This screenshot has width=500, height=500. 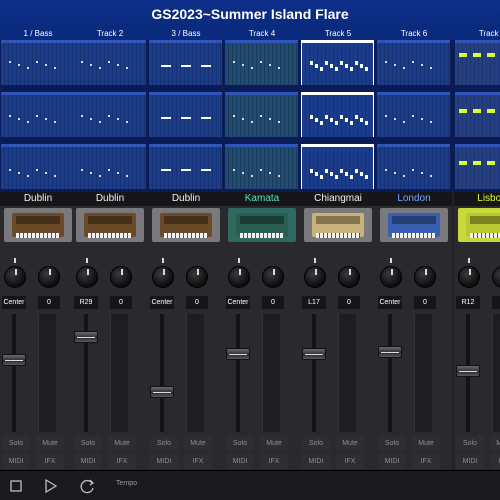 I want to click on track-header: Track 5, so click(x=338, y=34).